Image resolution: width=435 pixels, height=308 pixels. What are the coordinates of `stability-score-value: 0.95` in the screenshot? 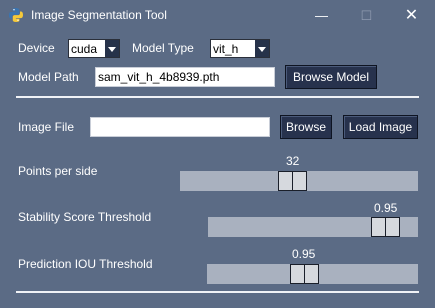 It's located at (386, 208).